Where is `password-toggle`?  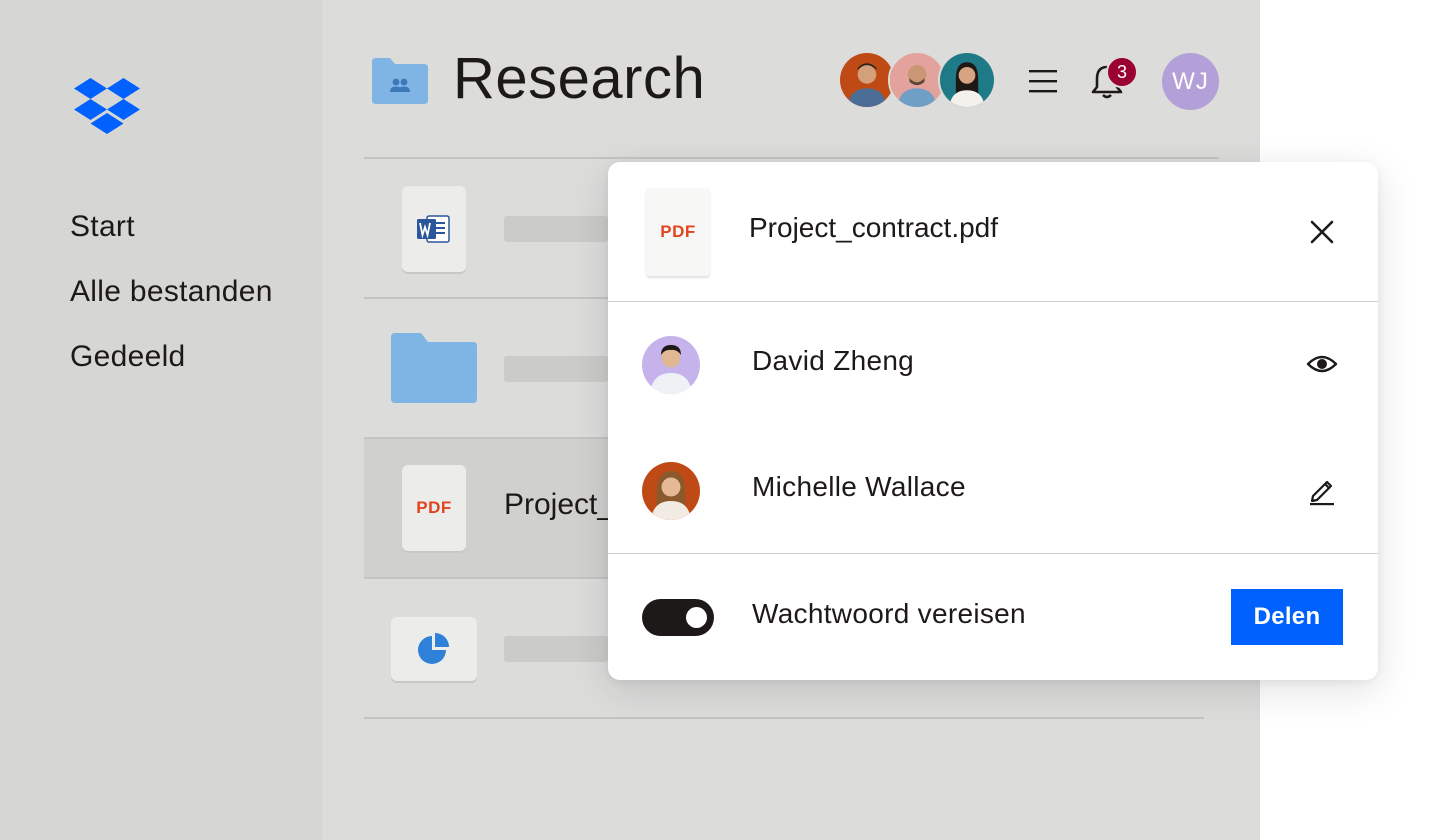
password-toggle is located at coordinates (678, 617).